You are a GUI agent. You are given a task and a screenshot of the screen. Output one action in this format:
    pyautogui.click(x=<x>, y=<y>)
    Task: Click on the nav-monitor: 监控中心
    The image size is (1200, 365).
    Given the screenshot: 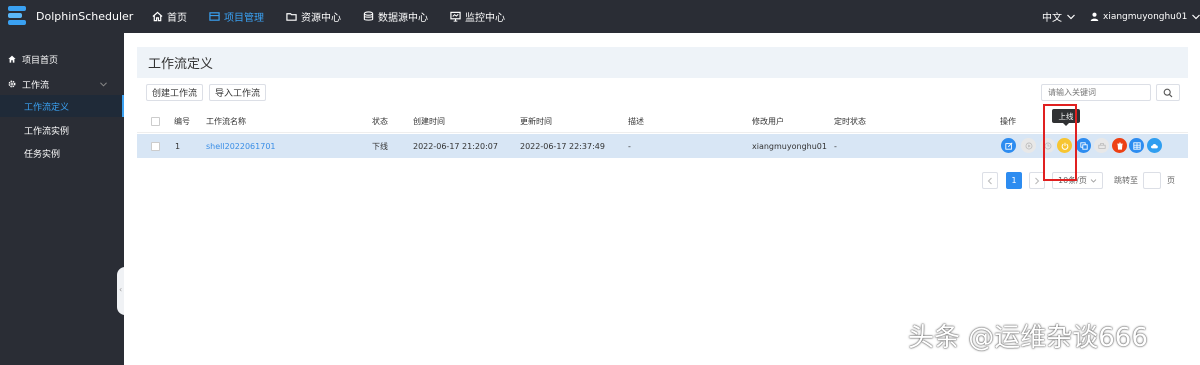 What is the action you would take?
    pyautogui.click(x=477, y=16)
    